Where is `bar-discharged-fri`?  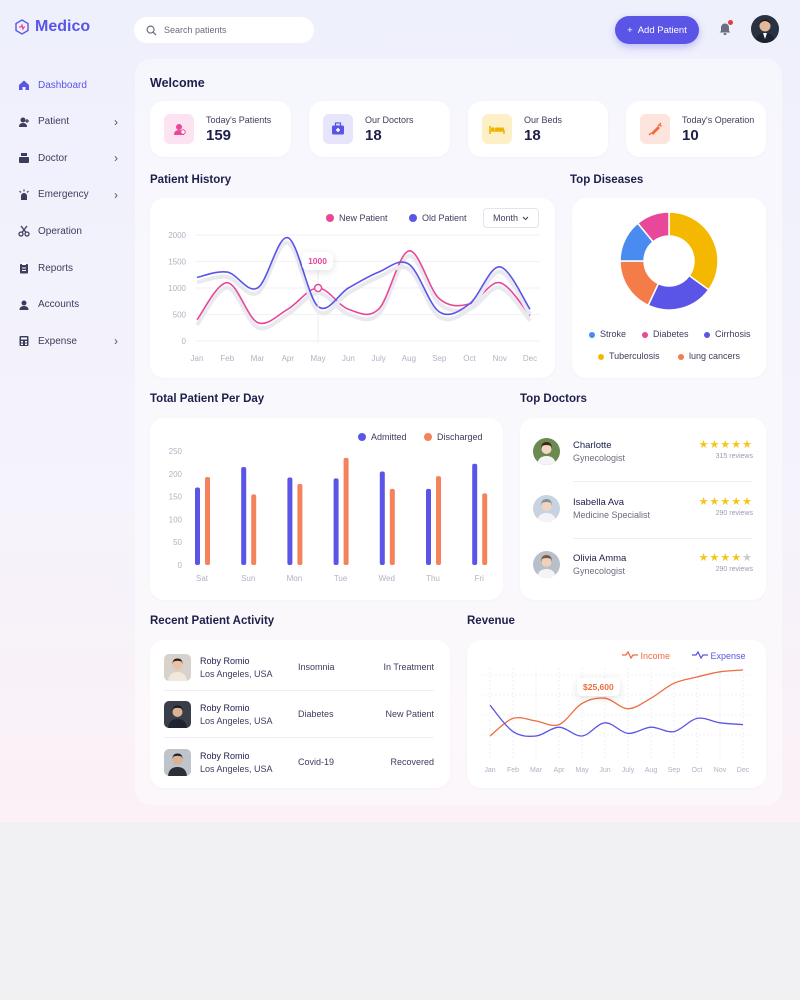 bar-discharged-fri is located at coordinates (485, 529).